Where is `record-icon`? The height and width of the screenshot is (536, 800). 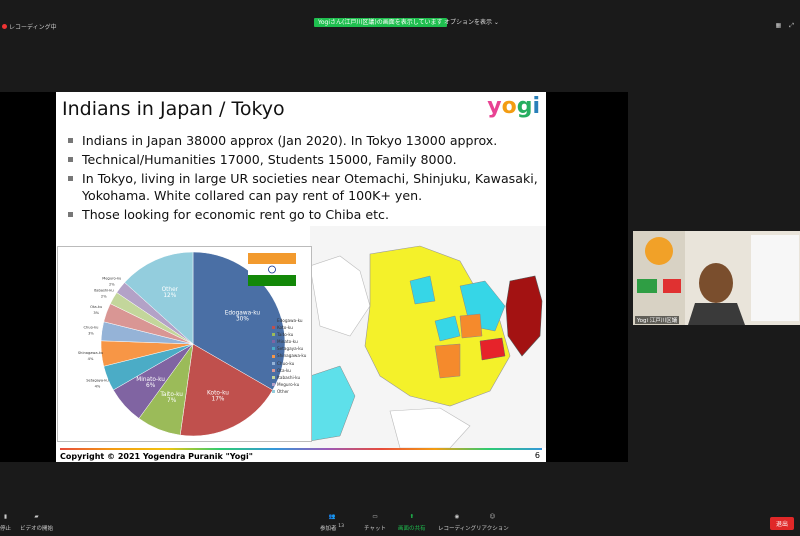
record-icon is located at coordinates (4, 26).